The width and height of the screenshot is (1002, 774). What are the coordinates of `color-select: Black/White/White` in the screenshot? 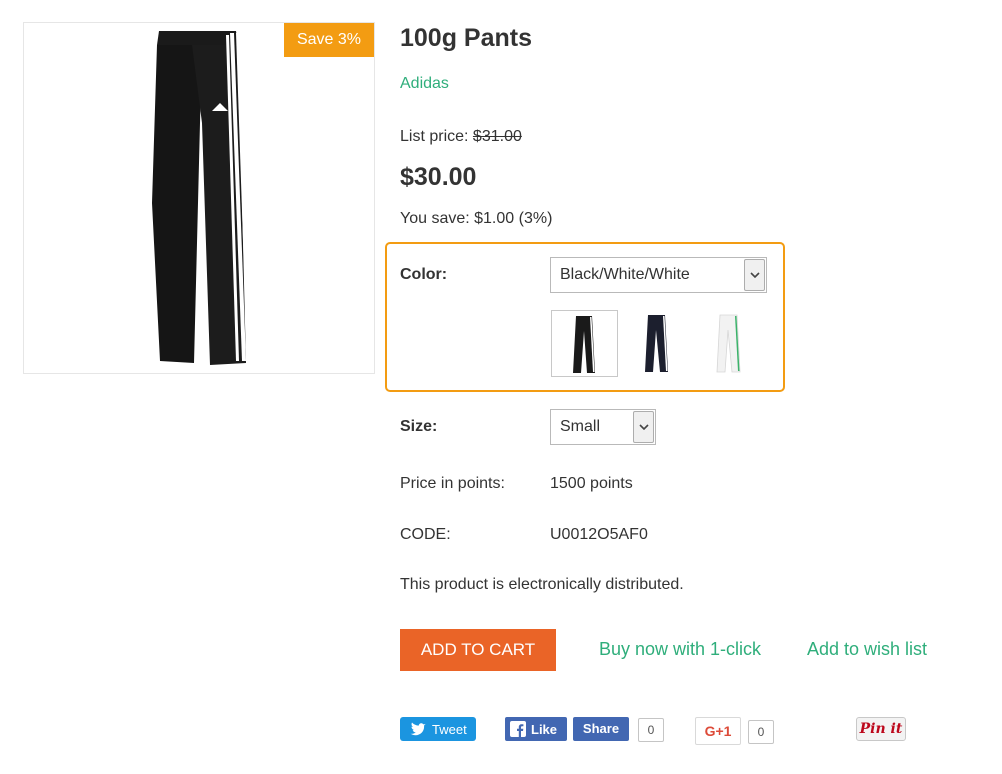 It's located at (658, 275).